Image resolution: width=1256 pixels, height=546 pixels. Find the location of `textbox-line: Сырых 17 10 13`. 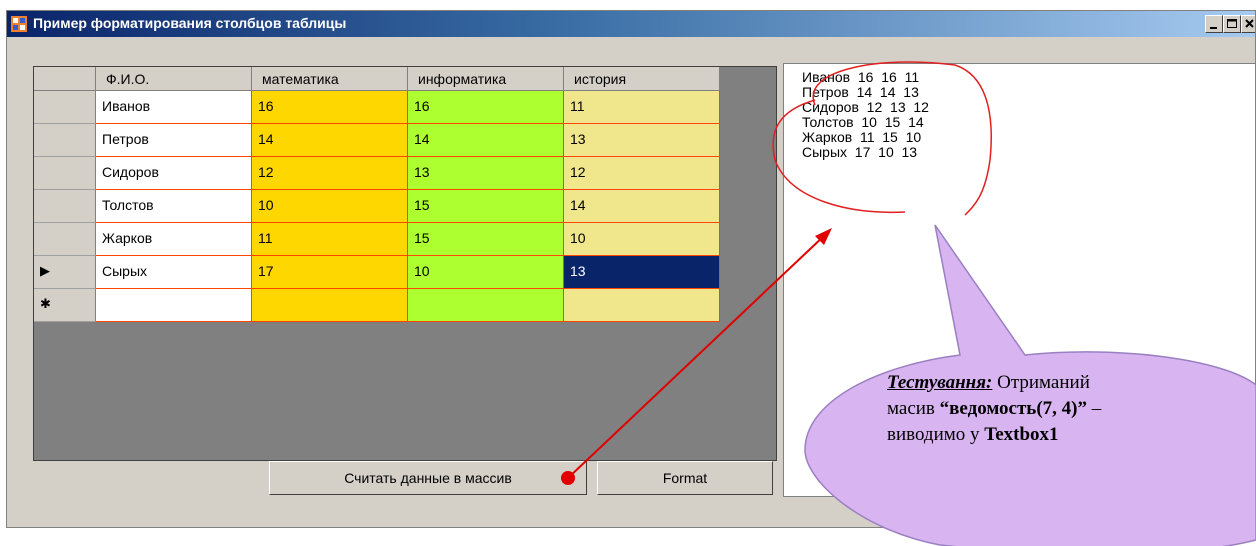

textbox-line: Сырых 17 10 13 is located at coordinates (860, 152).